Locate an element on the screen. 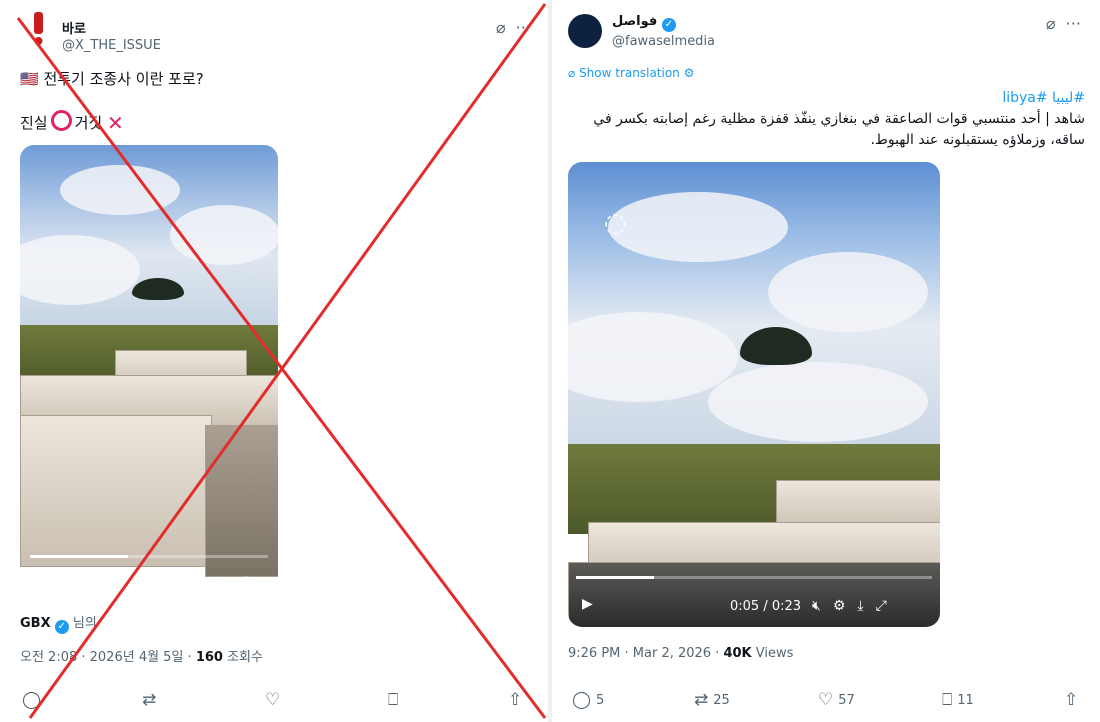 Image resolution: width=1100 pixels, height=722 pixels. circle-mark-icon is located at coordinates (61, 120).